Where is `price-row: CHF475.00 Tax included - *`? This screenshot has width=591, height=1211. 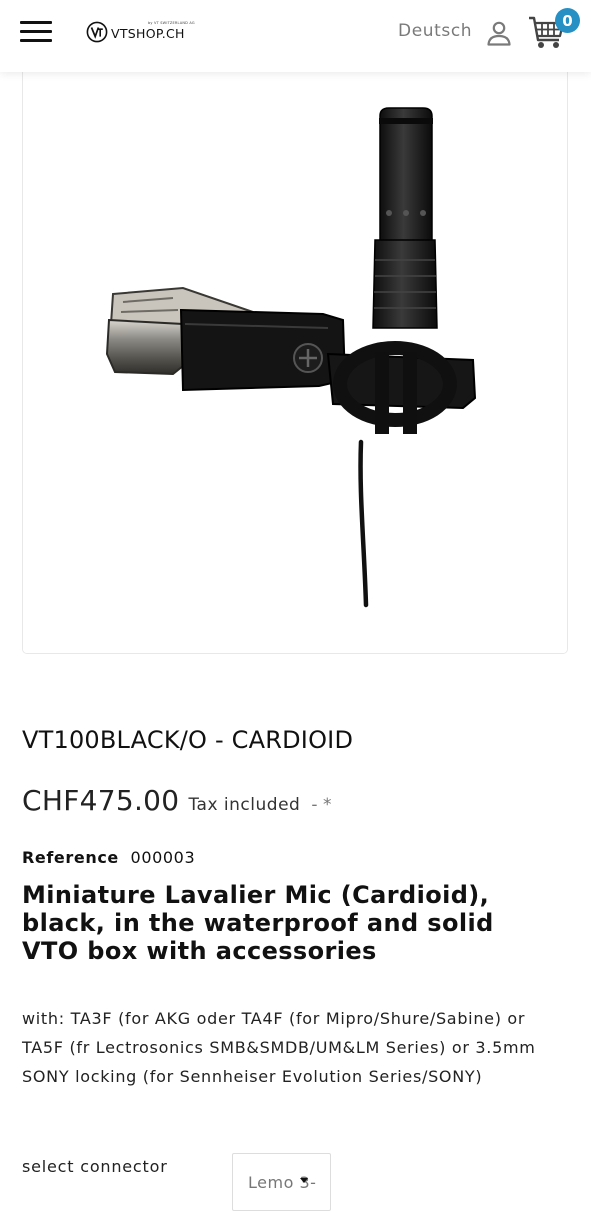
price-row: CHF475.00 Tax included - * is located at coordinates (176, 800).